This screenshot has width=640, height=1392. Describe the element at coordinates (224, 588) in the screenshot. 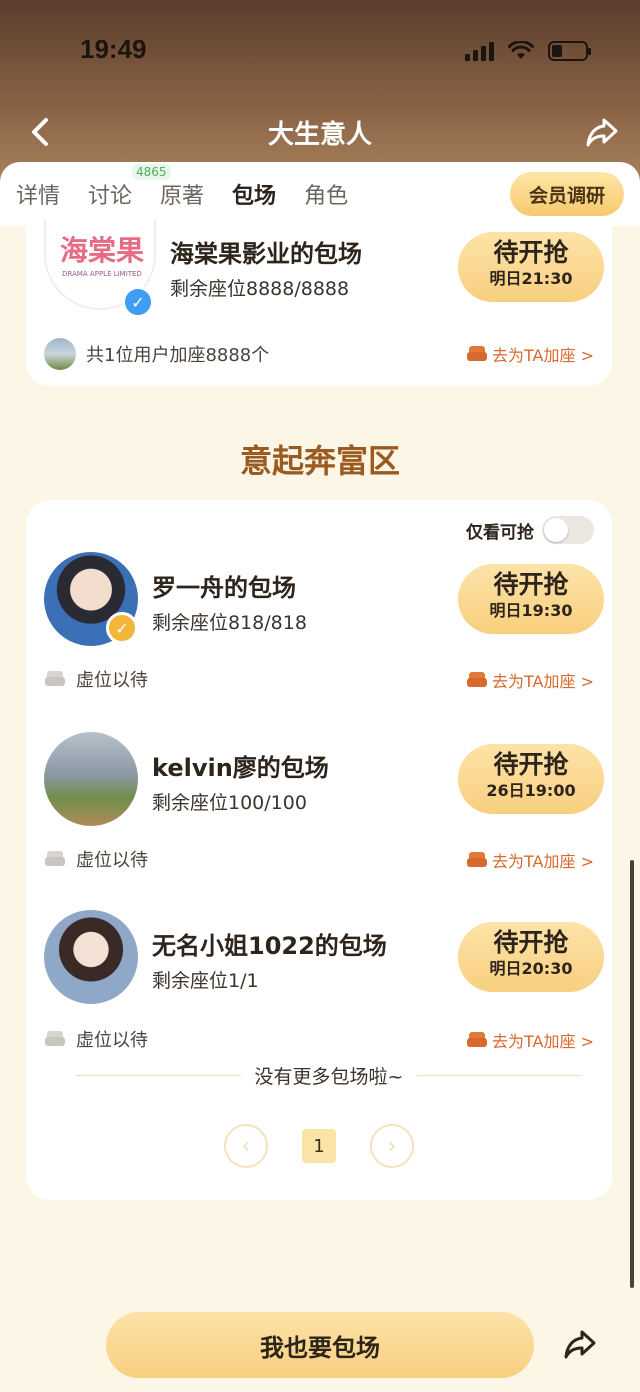

I see `booking-title: 罗一舟的包场` at that location.